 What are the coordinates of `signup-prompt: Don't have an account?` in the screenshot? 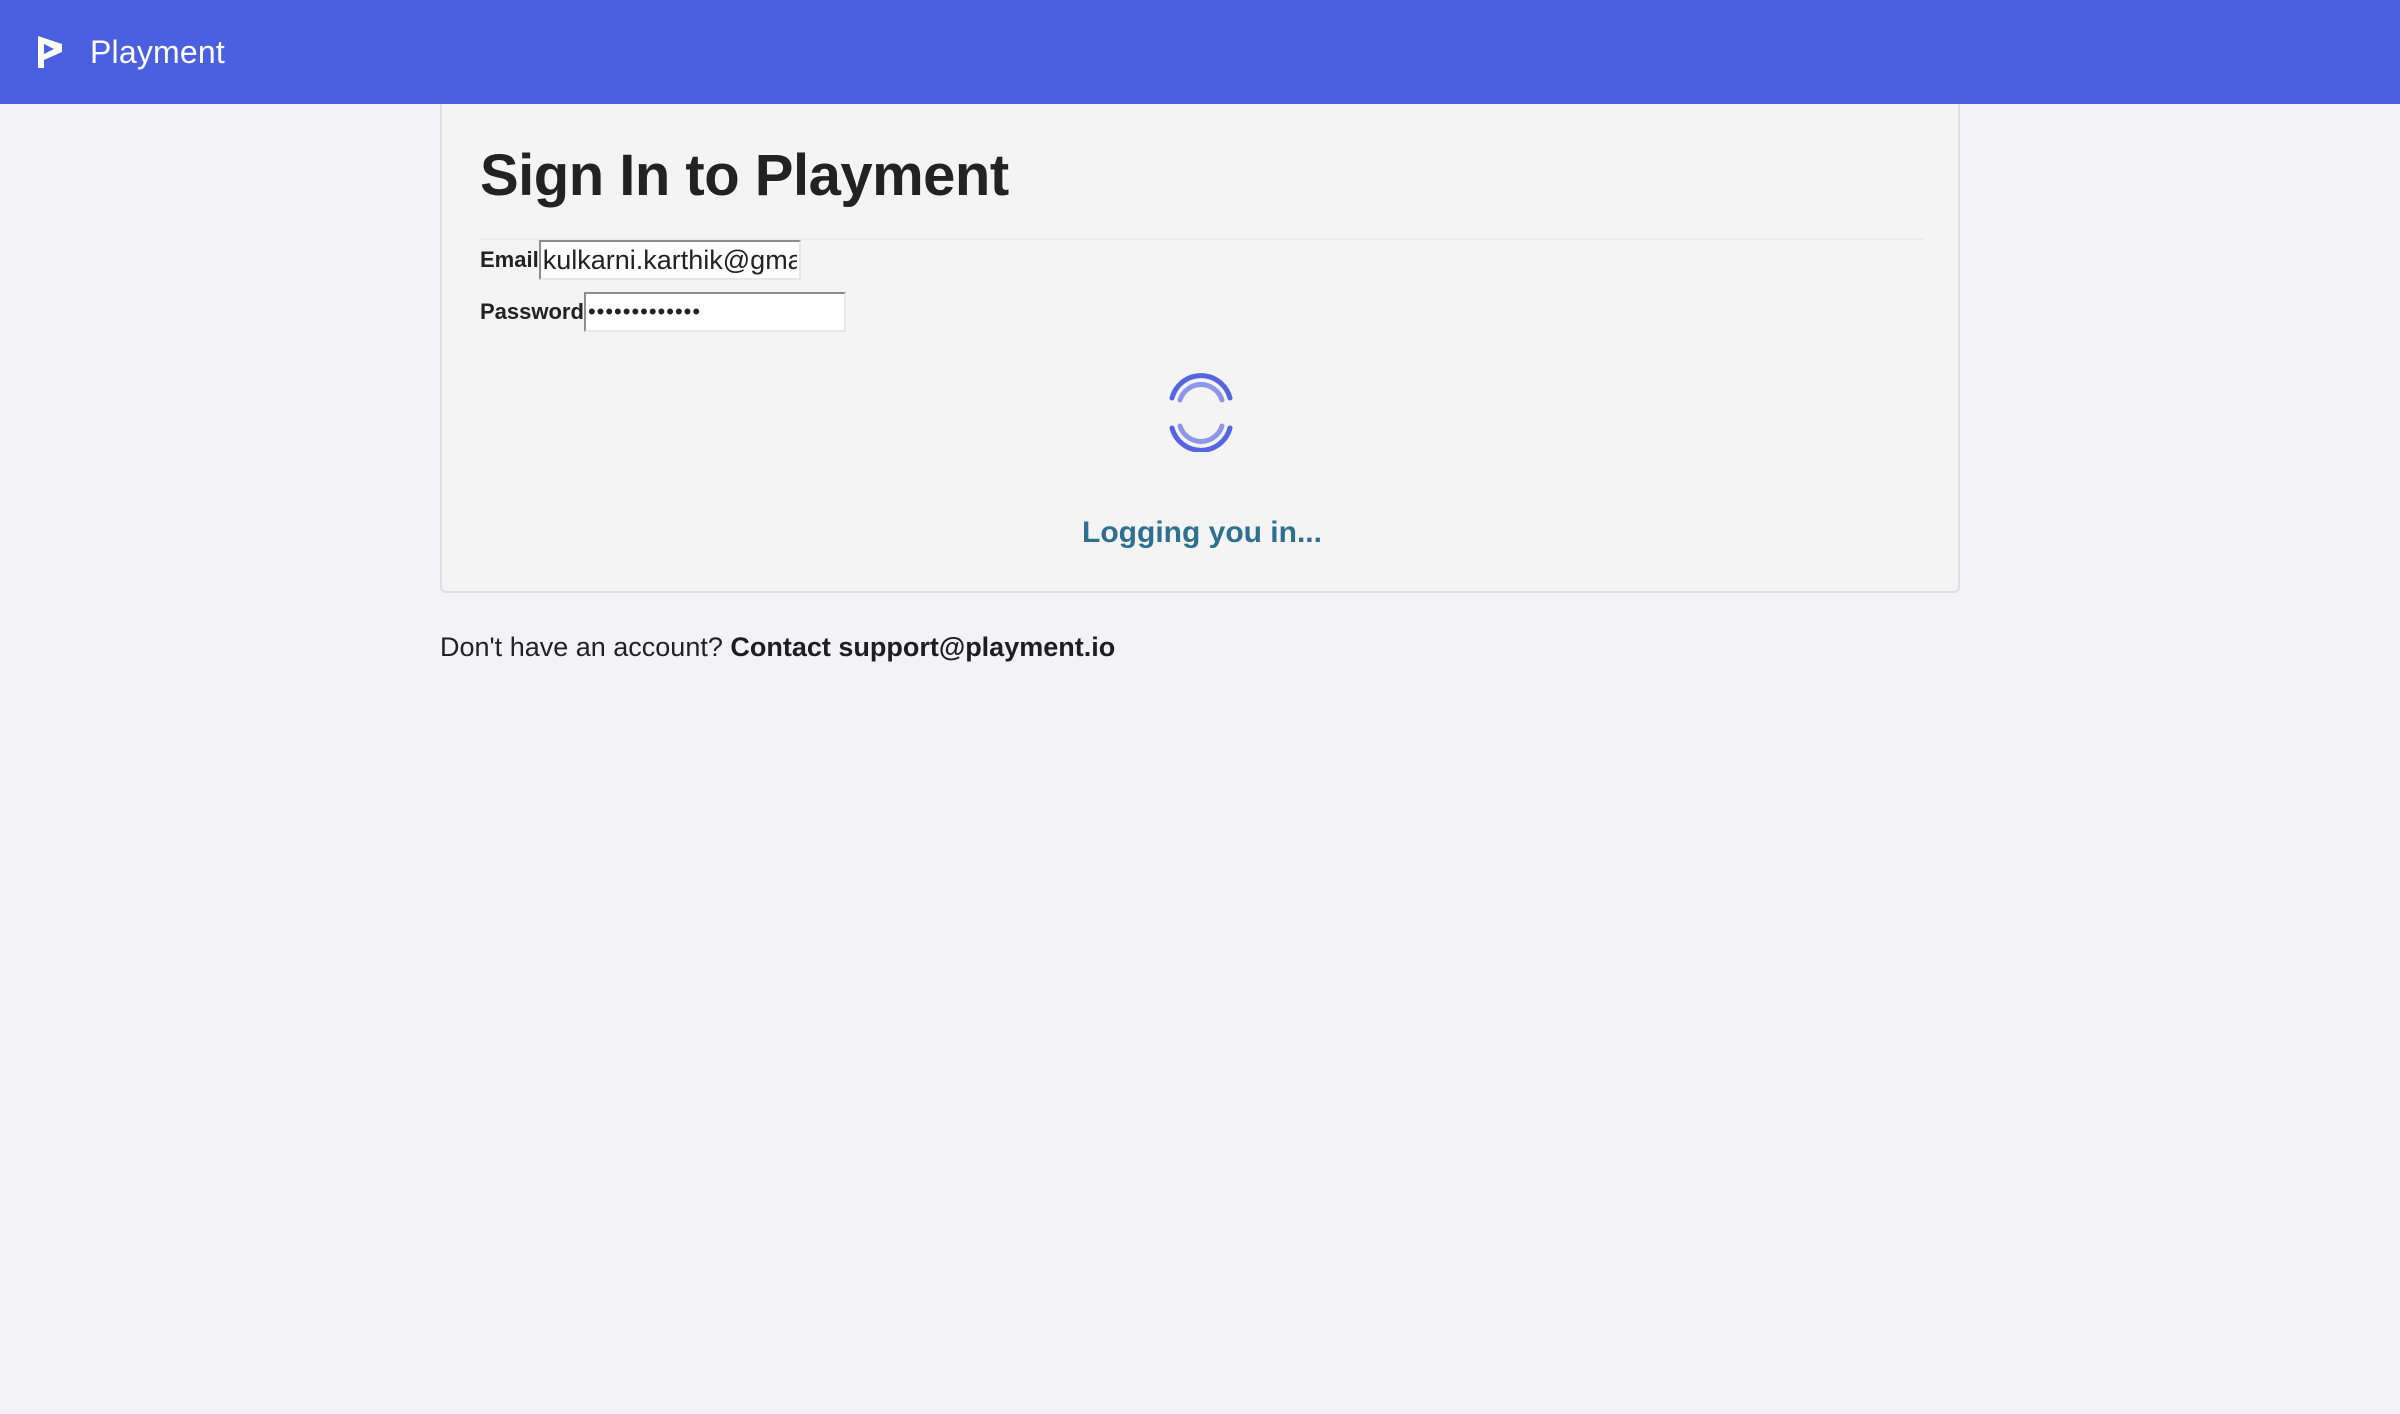 It's located at (581, 647).